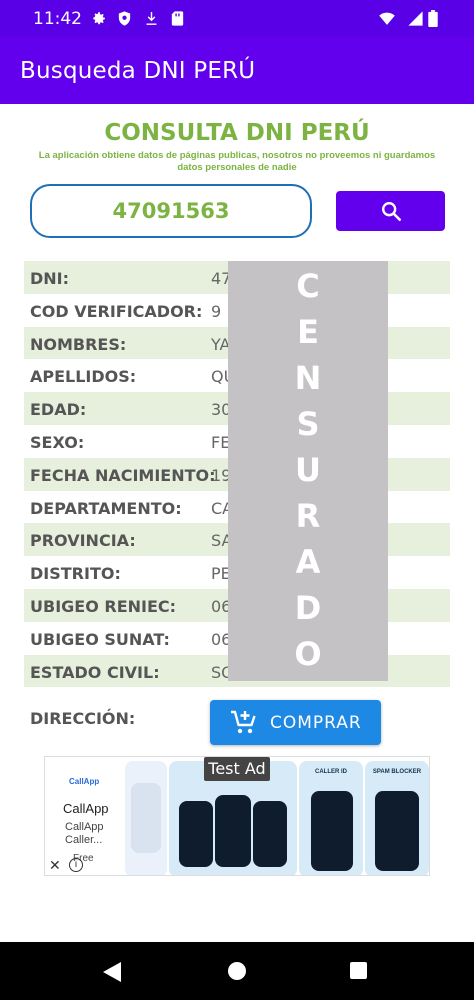 This screenshot has height=1000, width=474. Describe the element at coordinates (86, 808) in the screenshot. I see `ad-app-name: CallApp` at that location.